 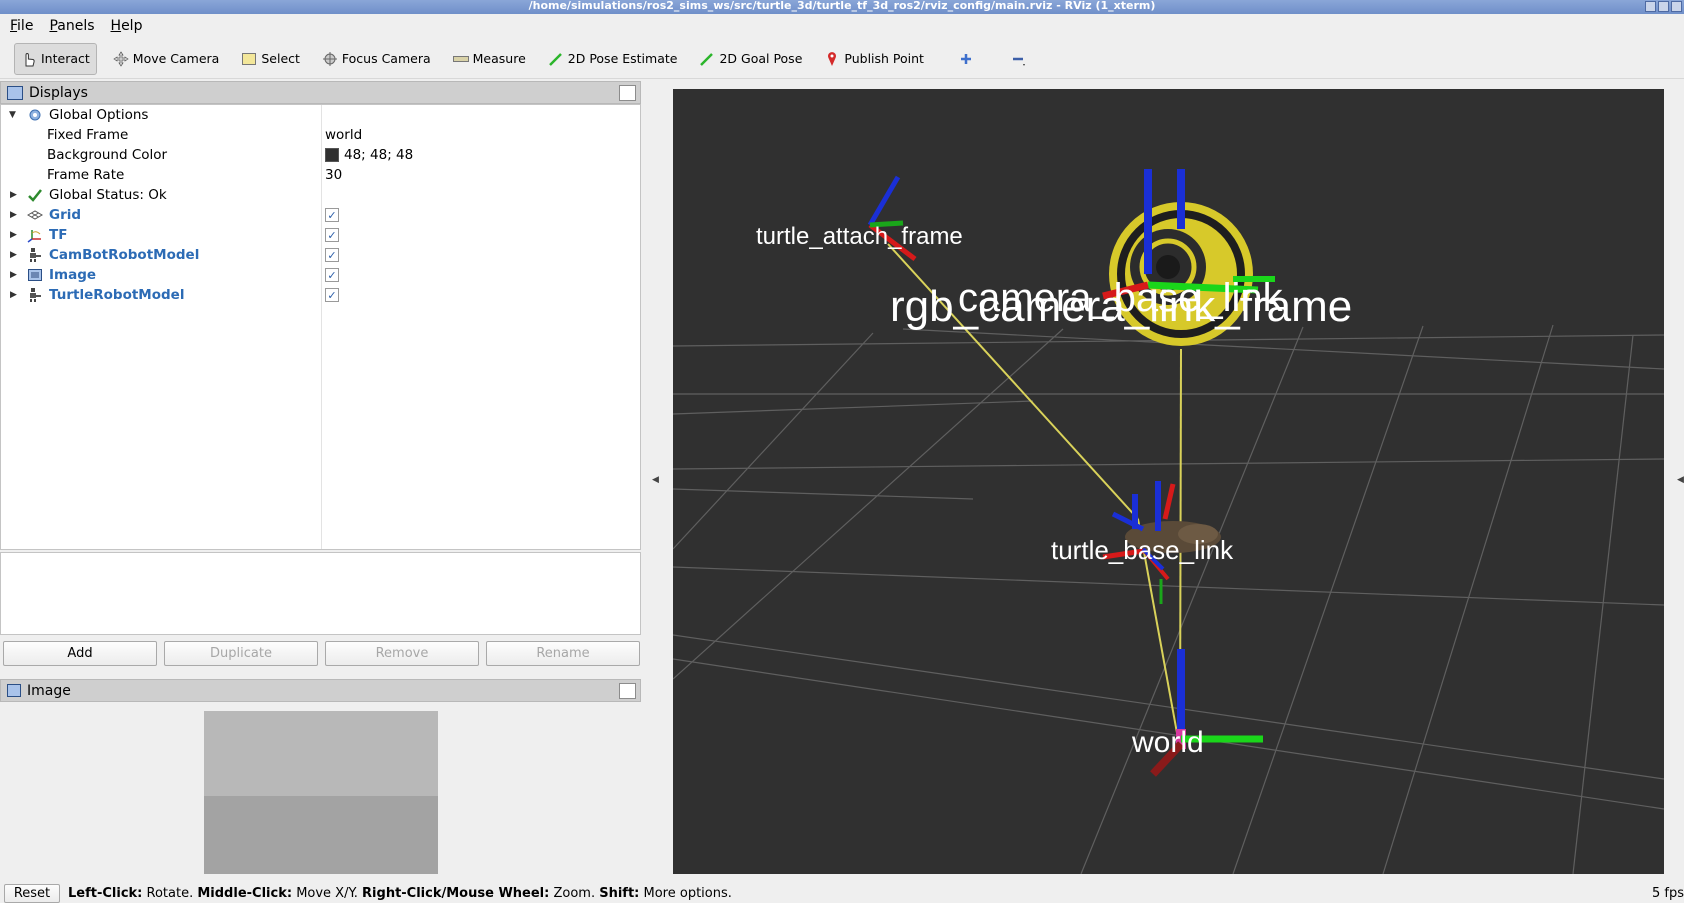 I want to click on rename-display-button: Rename, so click(x=563, y=653).